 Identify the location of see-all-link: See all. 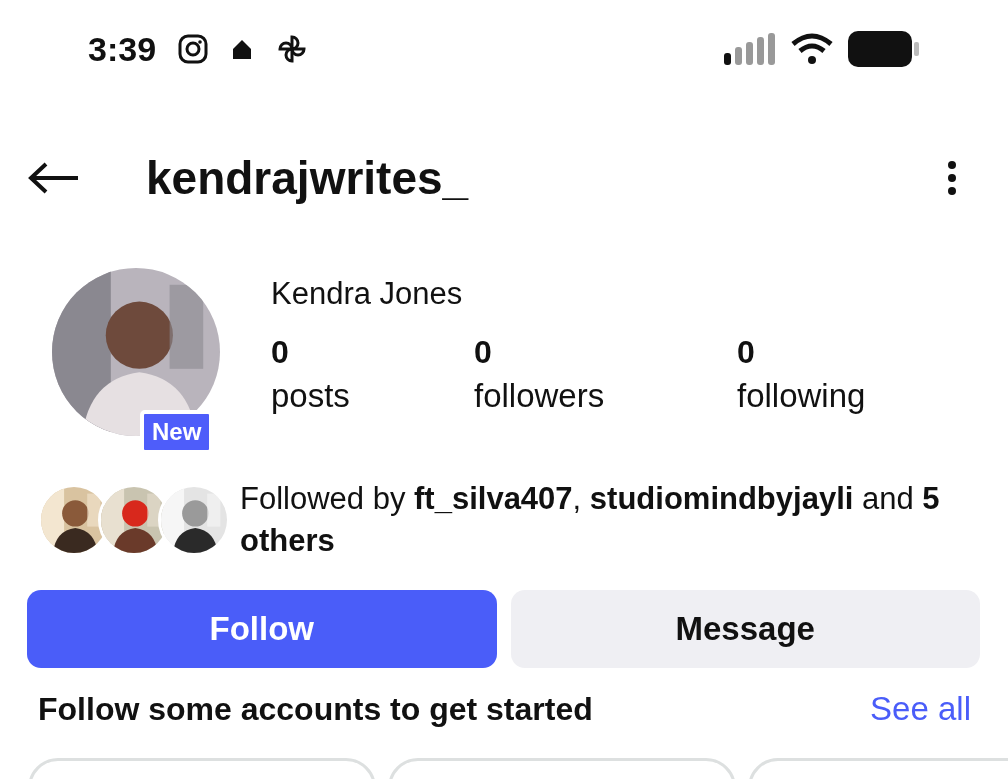
(920, 709).